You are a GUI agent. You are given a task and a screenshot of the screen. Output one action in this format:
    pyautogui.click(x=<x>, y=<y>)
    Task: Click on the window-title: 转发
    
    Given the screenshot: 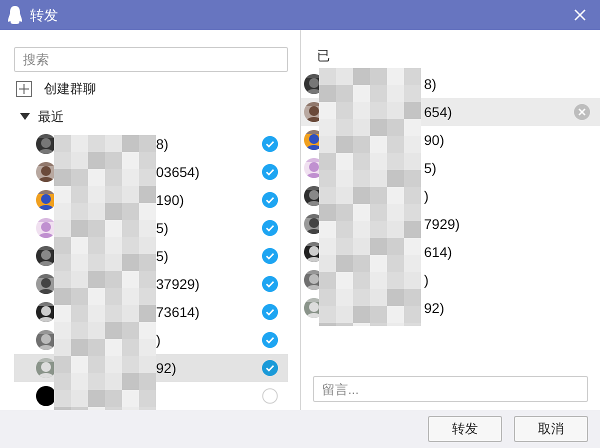 What is the action you would take?
    pyautogui.click(x=44, y=15)
    